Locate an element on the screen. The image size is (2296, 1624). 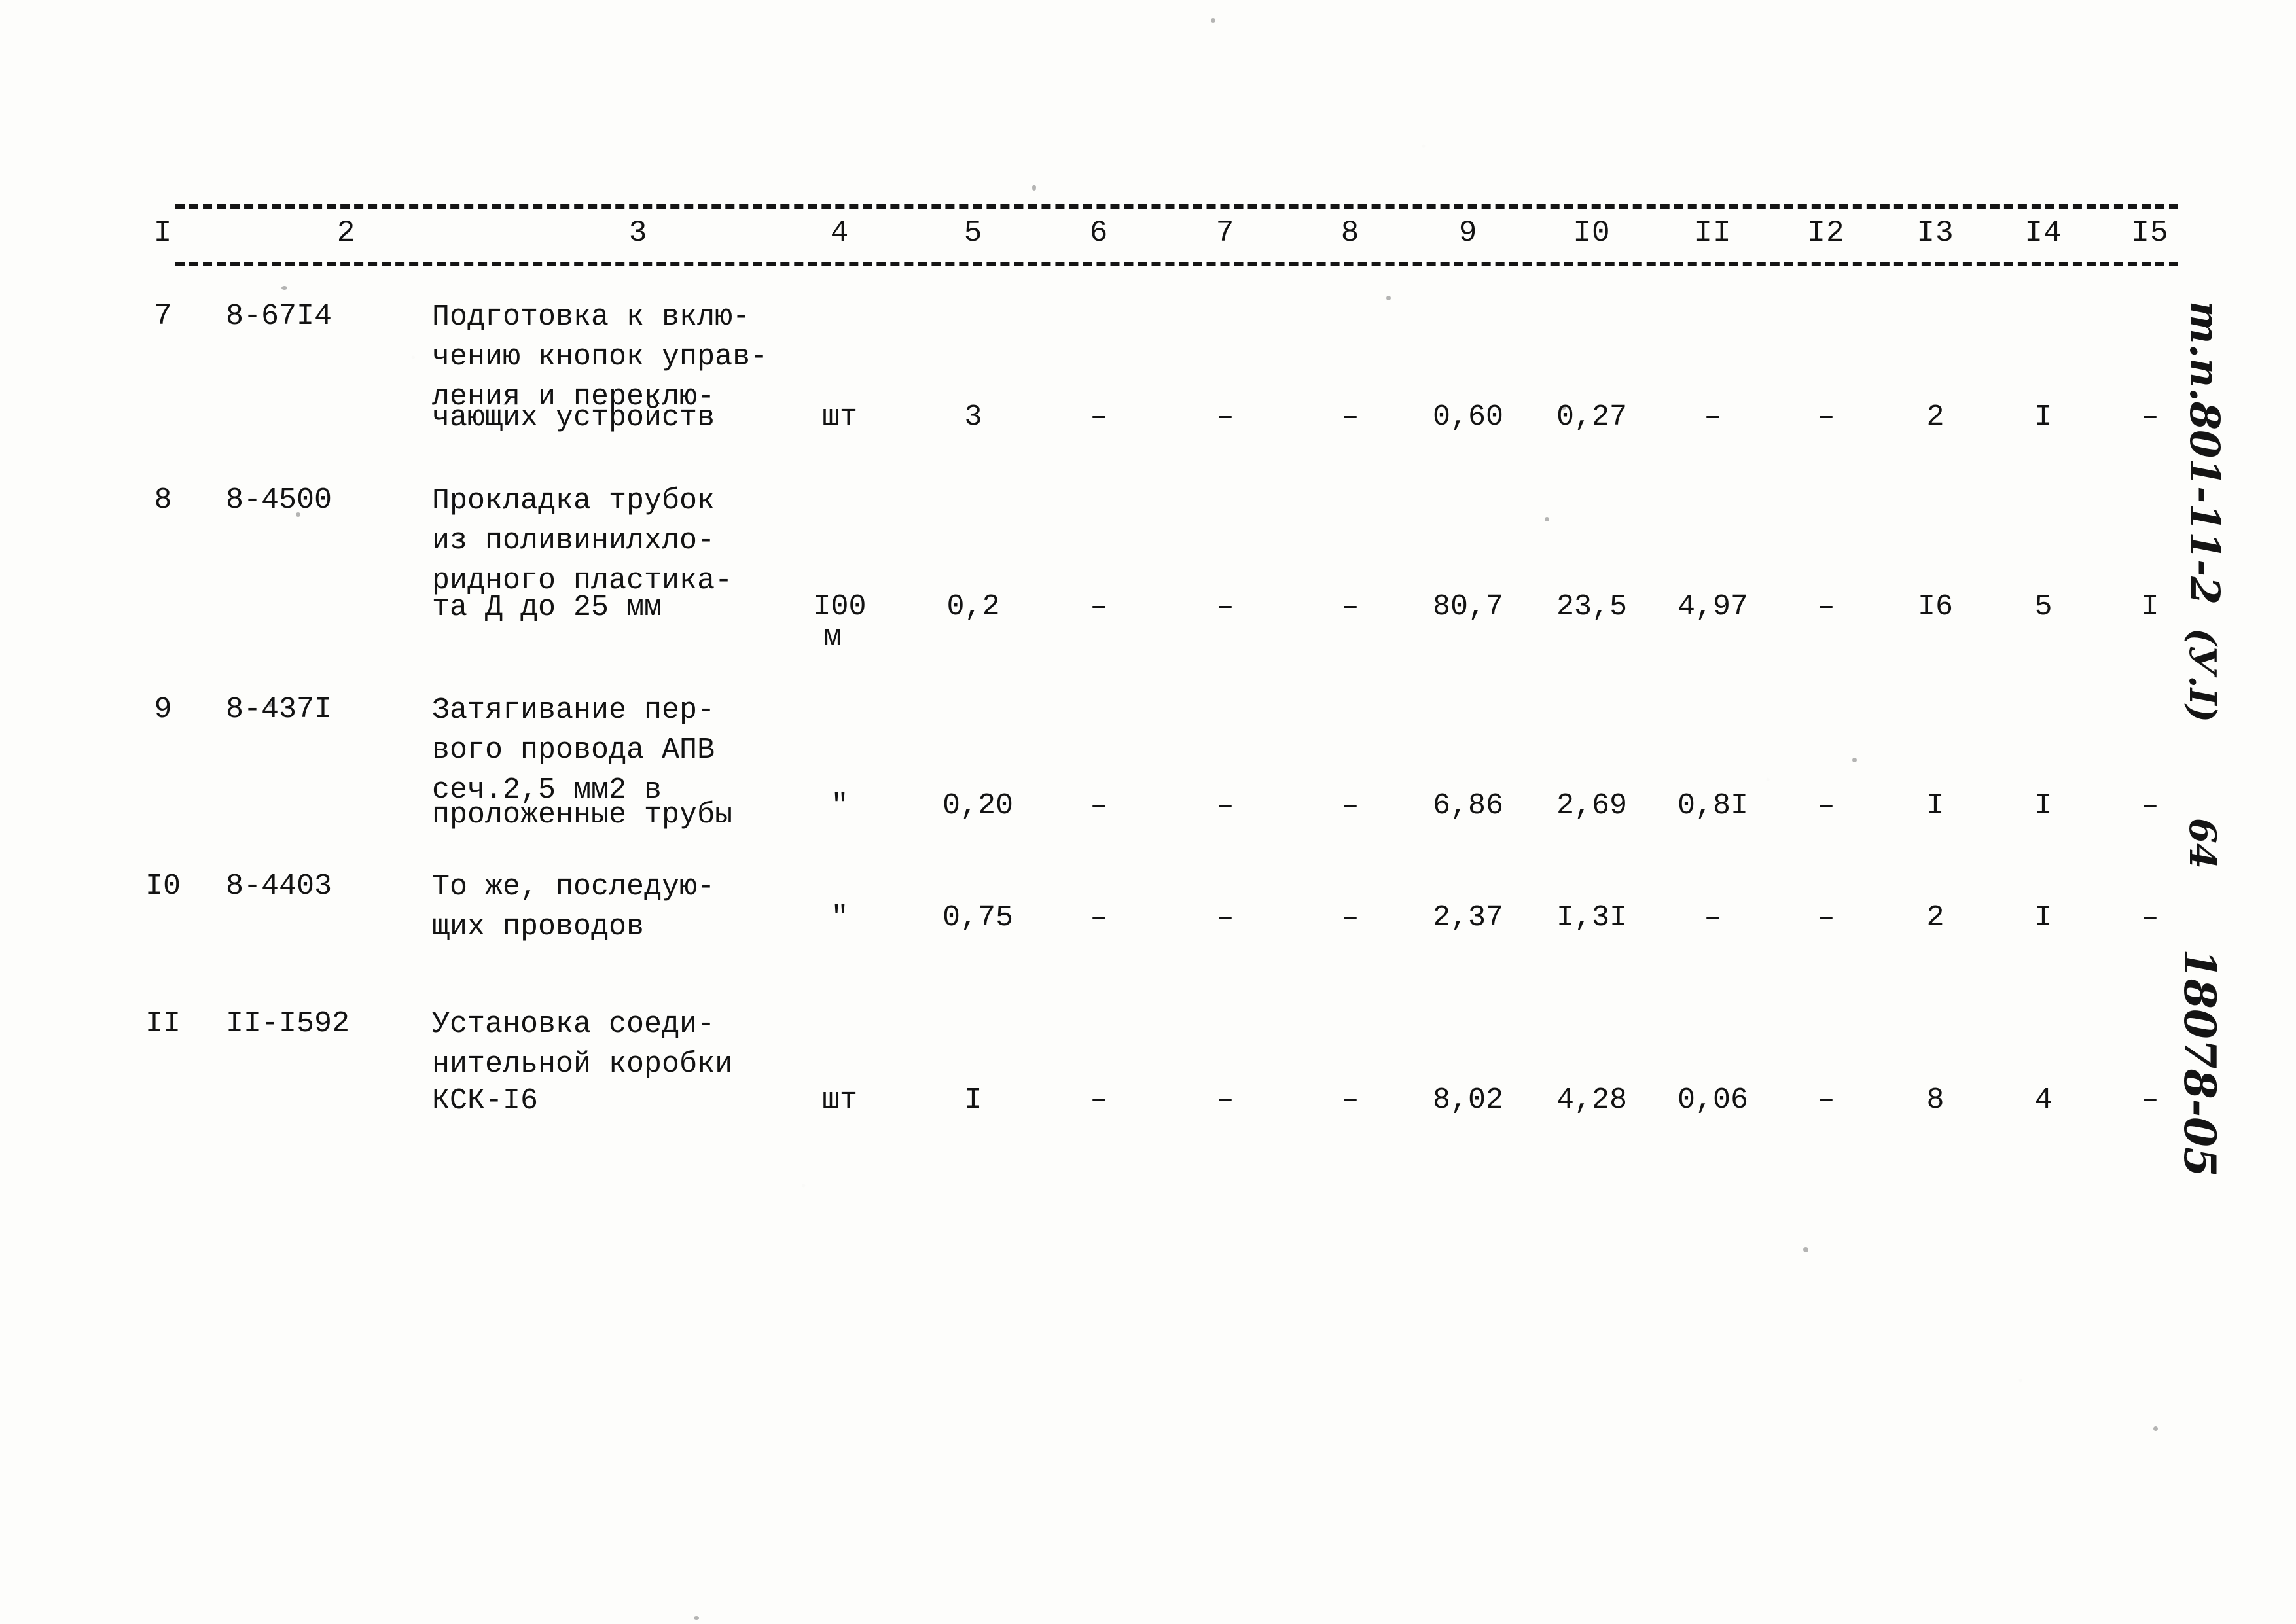
row-name-line: КСК-I6 is located at coordinates (485, 1101).